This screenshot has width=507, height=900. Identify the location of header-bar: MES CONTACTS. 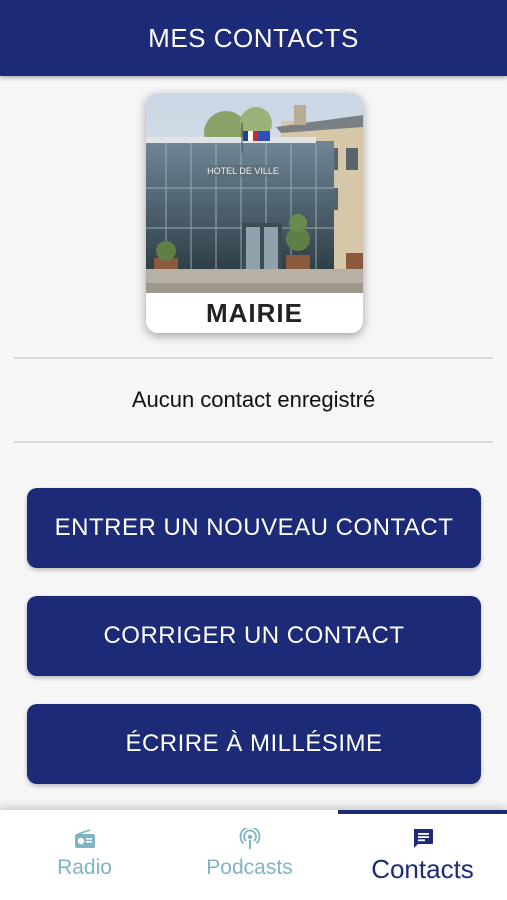
(253, 38).